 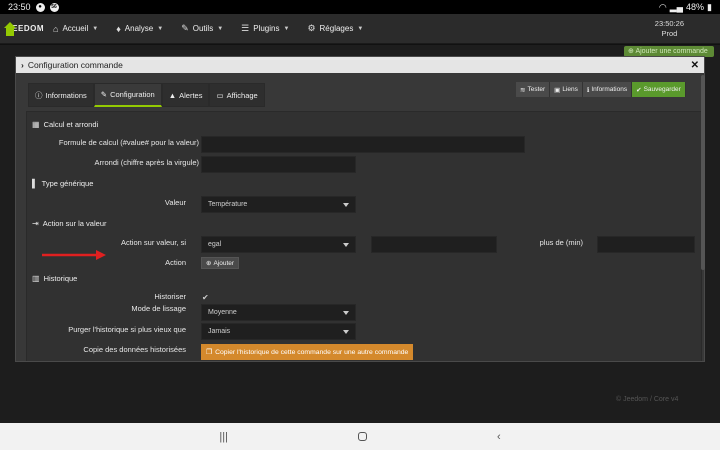 I want to click on back-icon: ‹, so click(x=499, y=437).